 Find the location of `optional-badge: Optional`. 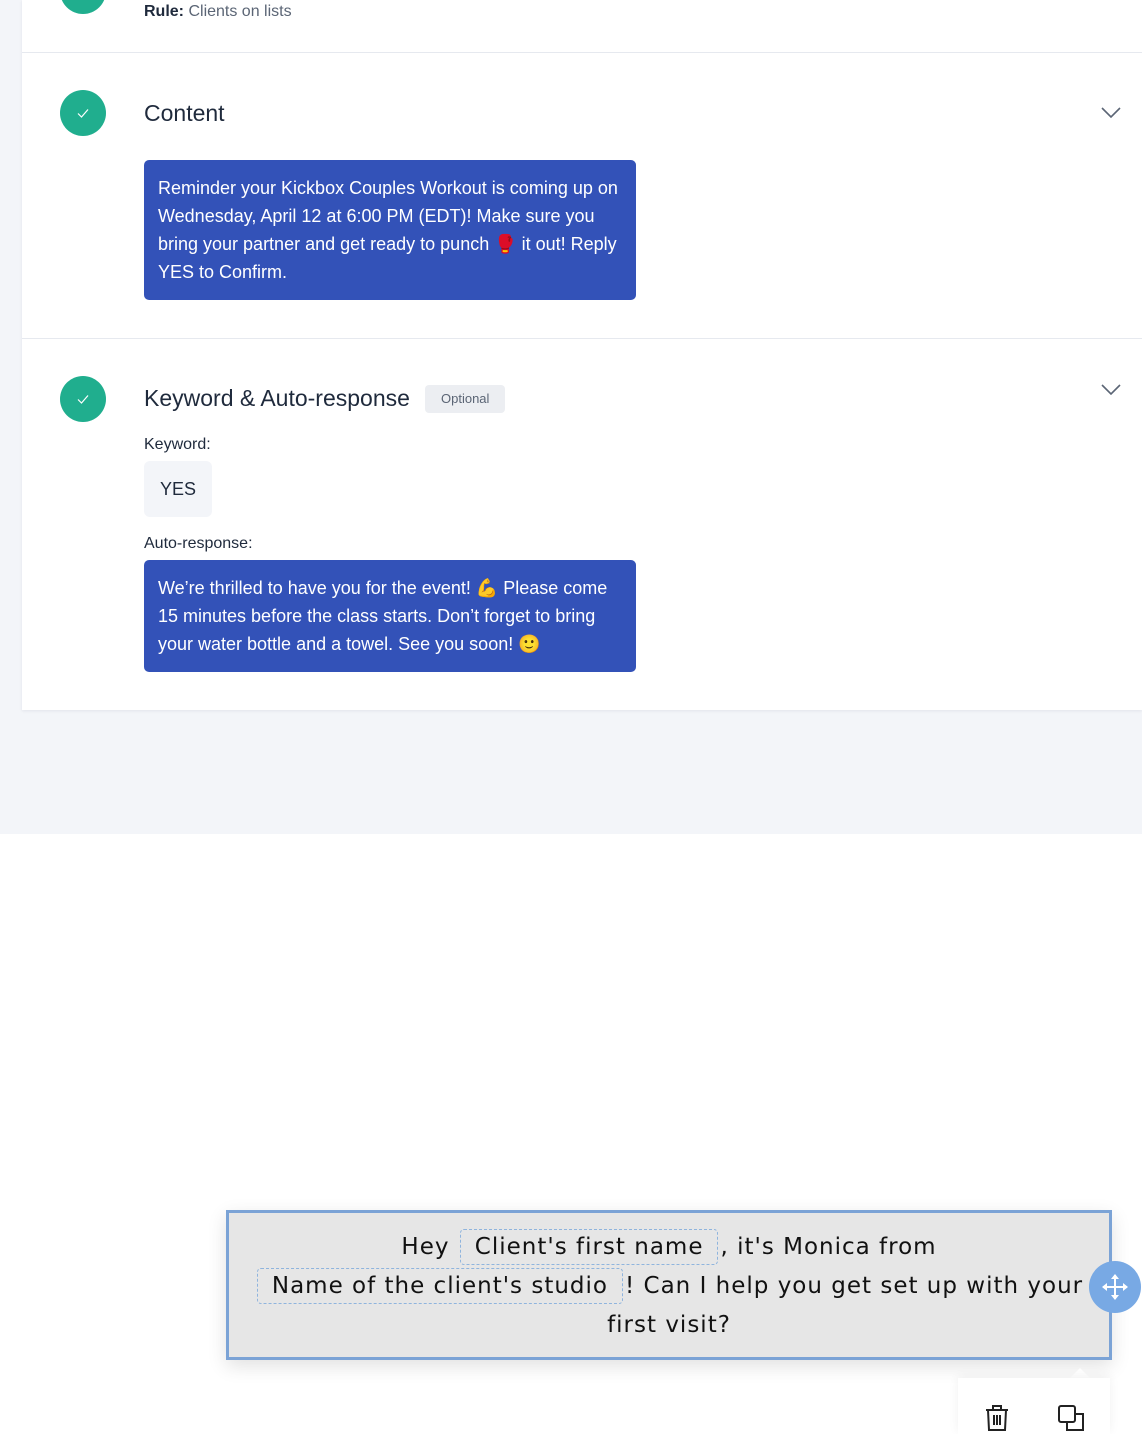

optional-badge: Optional is located at coordinates (465, 399).